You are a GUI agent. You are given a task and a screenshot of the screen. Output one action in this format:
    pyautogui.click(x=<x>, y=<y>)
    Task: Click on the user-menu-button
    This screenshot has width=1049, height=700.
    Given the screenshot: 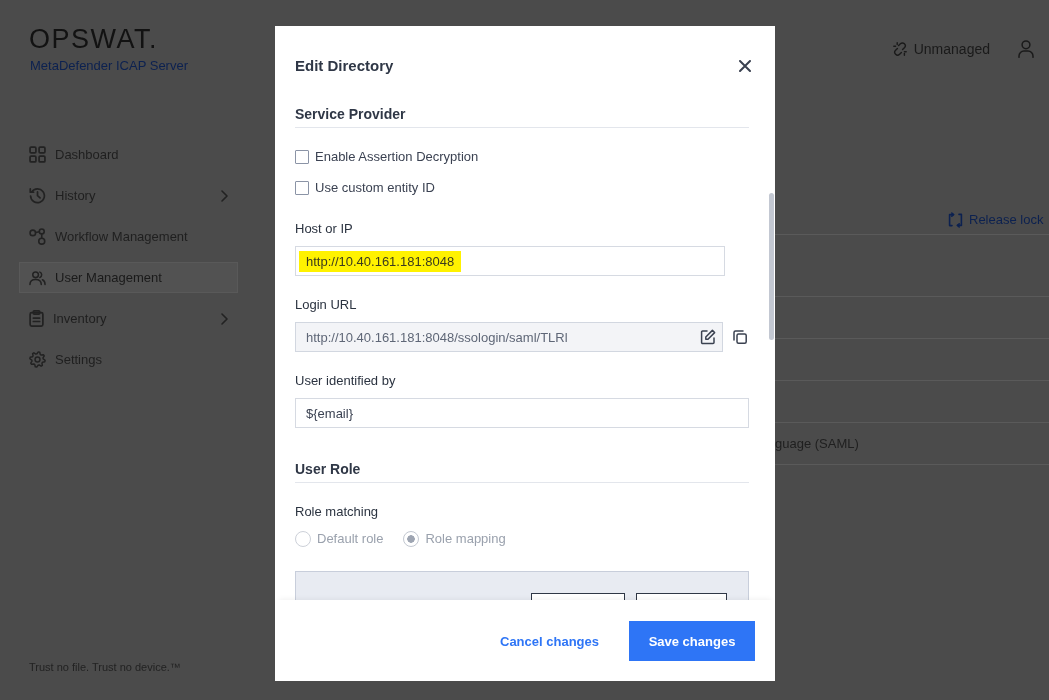 What is the action you would take?
    pyautogui.click(x=1026, y=49)
    